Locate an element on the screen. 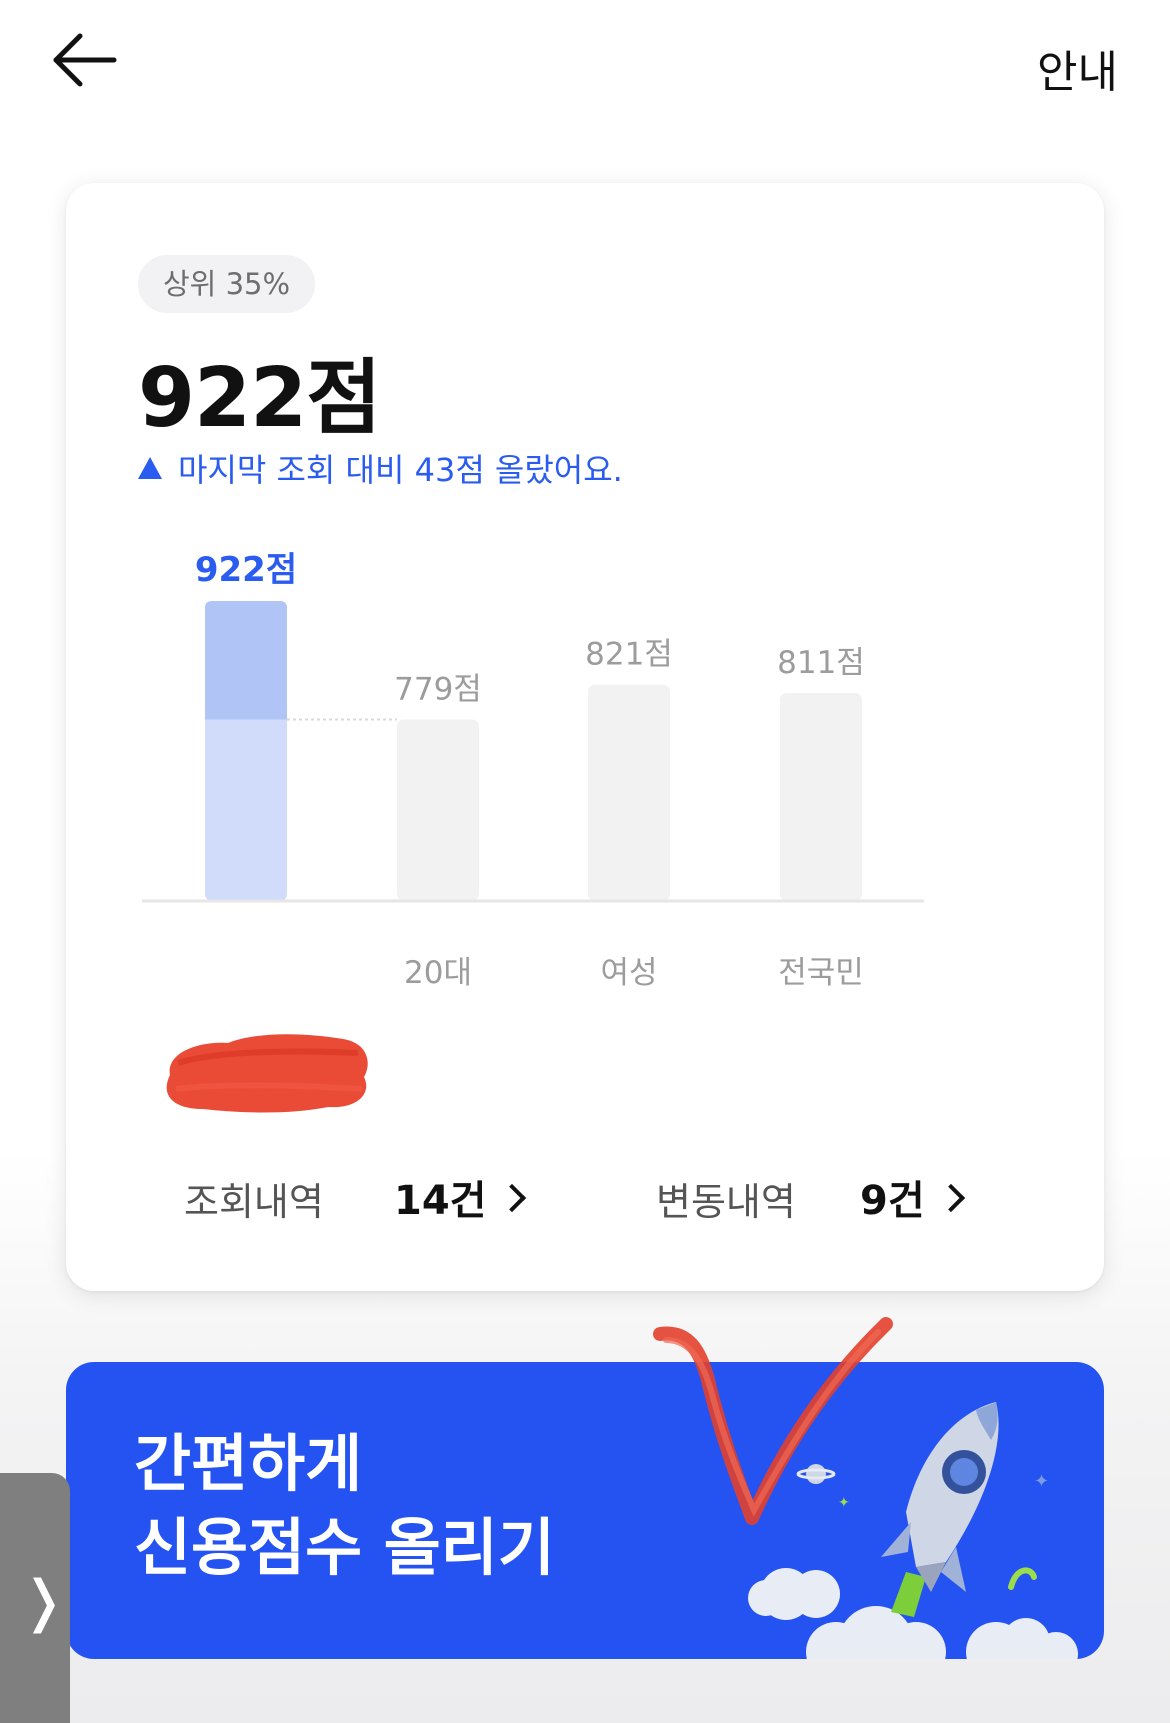  inquiry-history-link: 14건 is located at coordinates (460, 1197).